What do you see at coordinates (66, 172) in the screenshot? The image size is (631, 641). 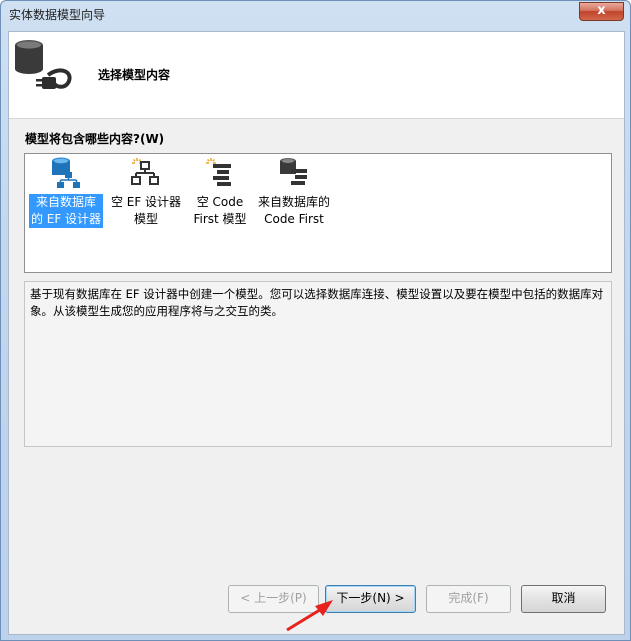 I see `database-model-icon` at bounding box center [66, 172].